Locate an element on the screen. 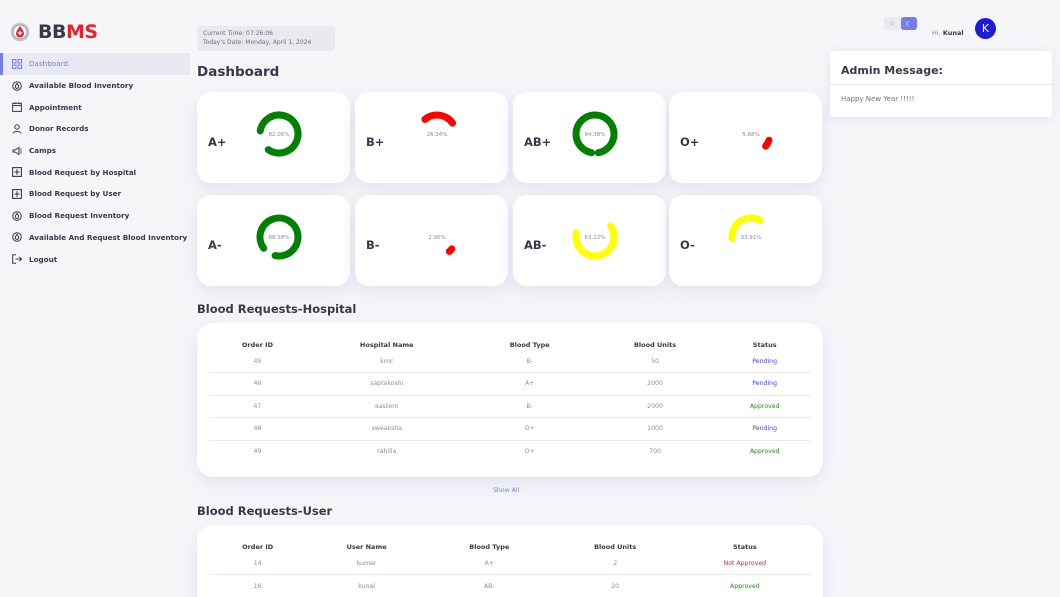 This screenshot has height=597, width=1060. sidebar-item-label: Appointment is located at coordinates (55, 107).